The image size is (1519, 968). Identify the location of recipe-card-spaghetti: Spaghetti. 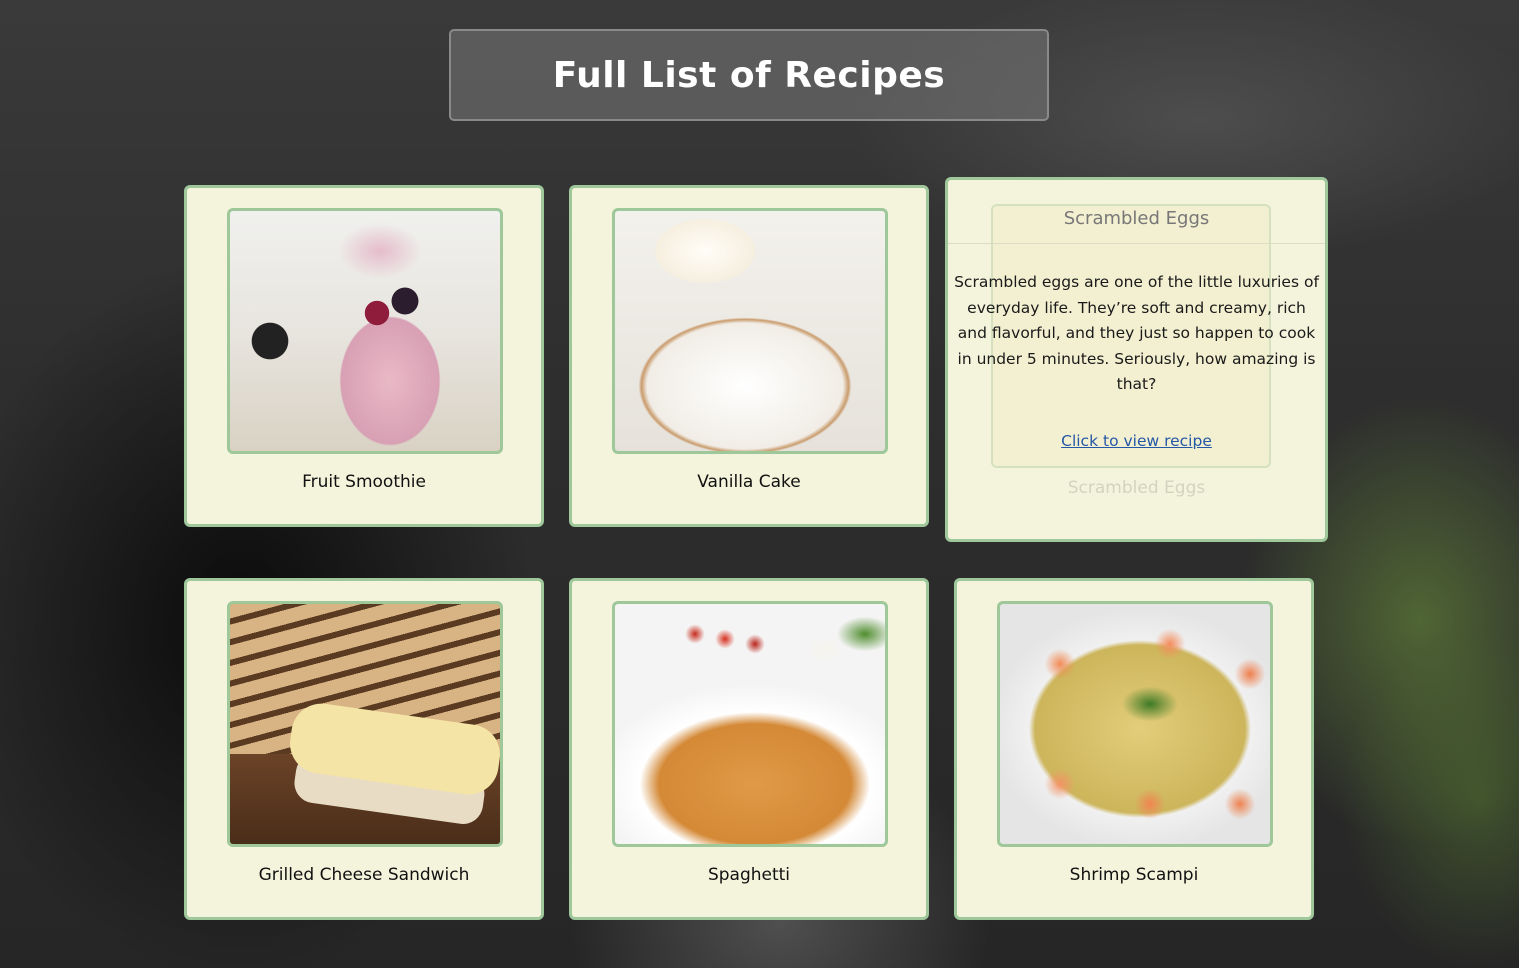
(749, 749).